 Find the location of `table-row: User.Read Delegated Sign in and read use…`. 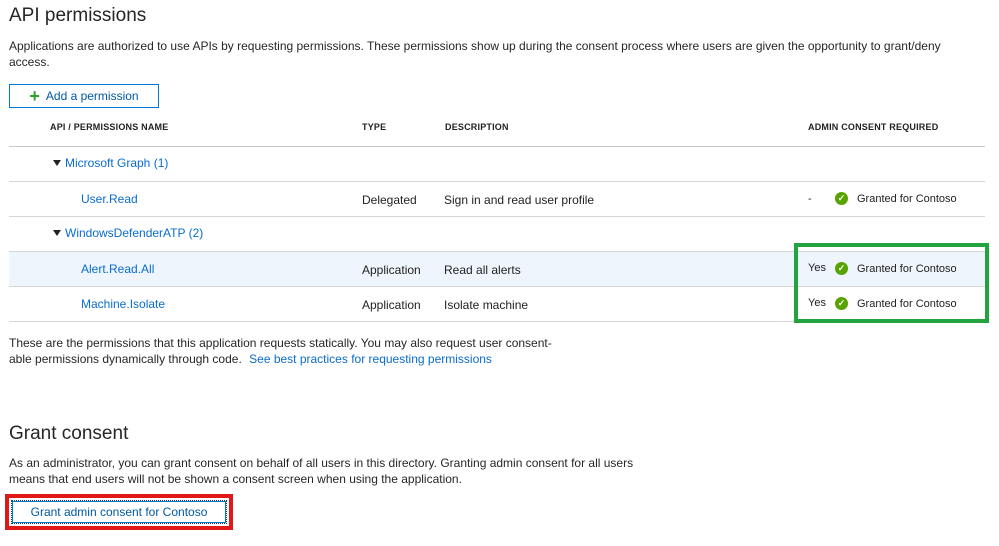

table-row: User.Read Delegated Sign in and read use… is located at coordinates (497, 199).